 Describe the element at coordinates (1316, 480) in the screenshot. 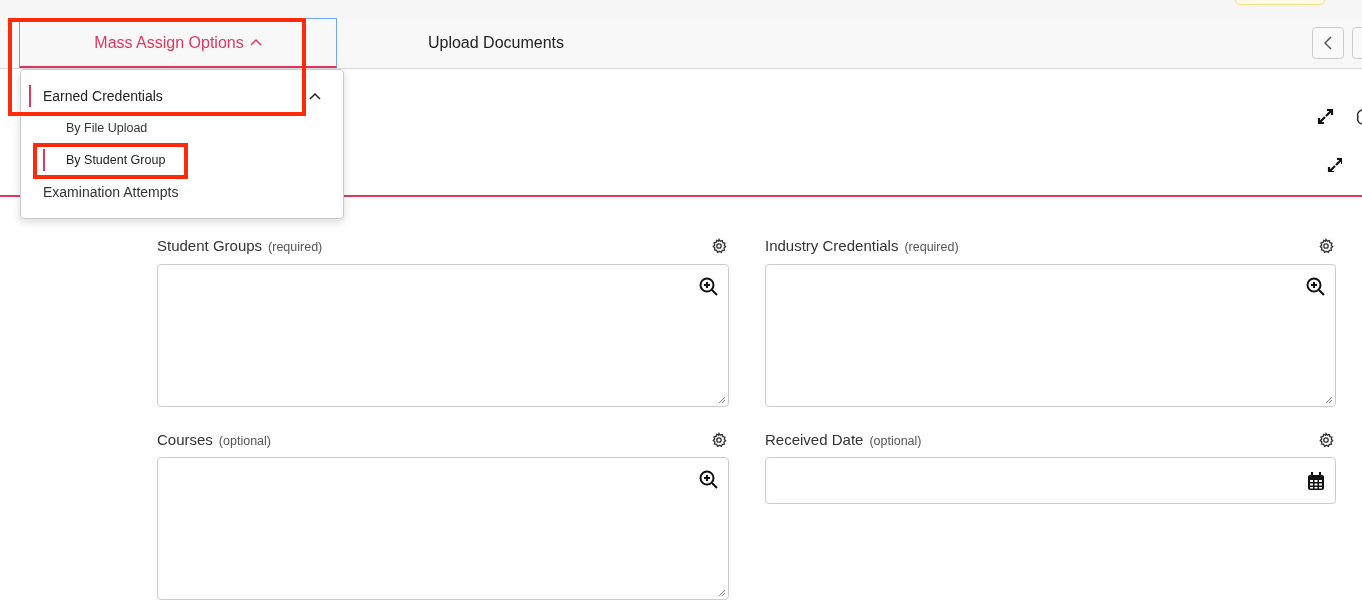

I see `calendar-icon` at that location.